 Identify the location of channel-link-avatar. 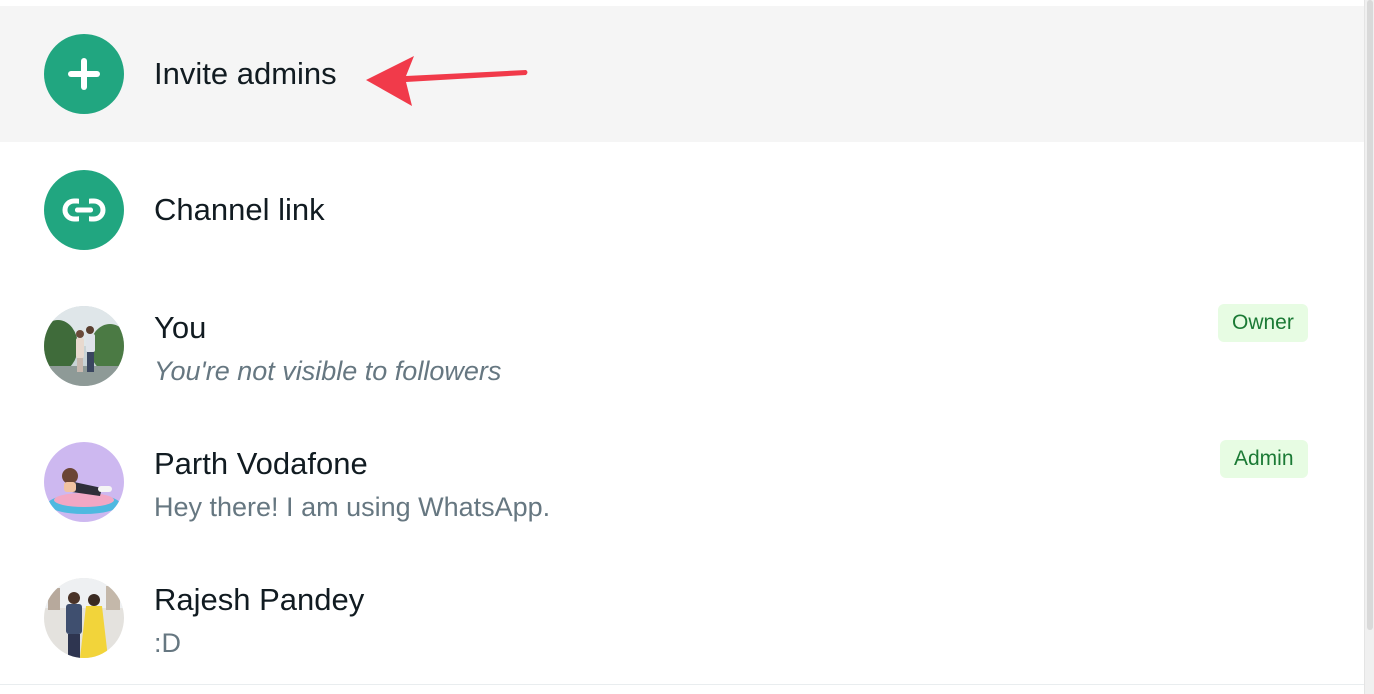
(84, 210).